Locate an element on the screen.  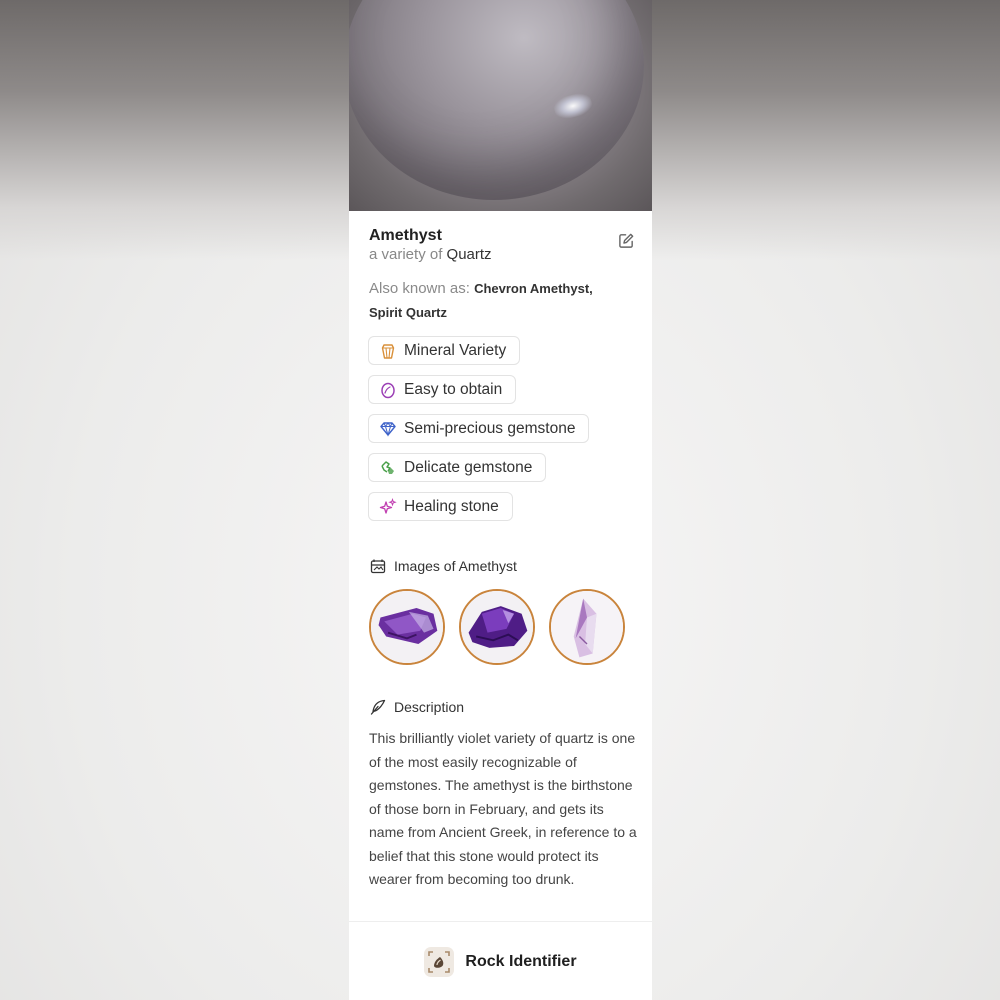
rock-identifier-logo-icon is located at coordinates (439, 961).